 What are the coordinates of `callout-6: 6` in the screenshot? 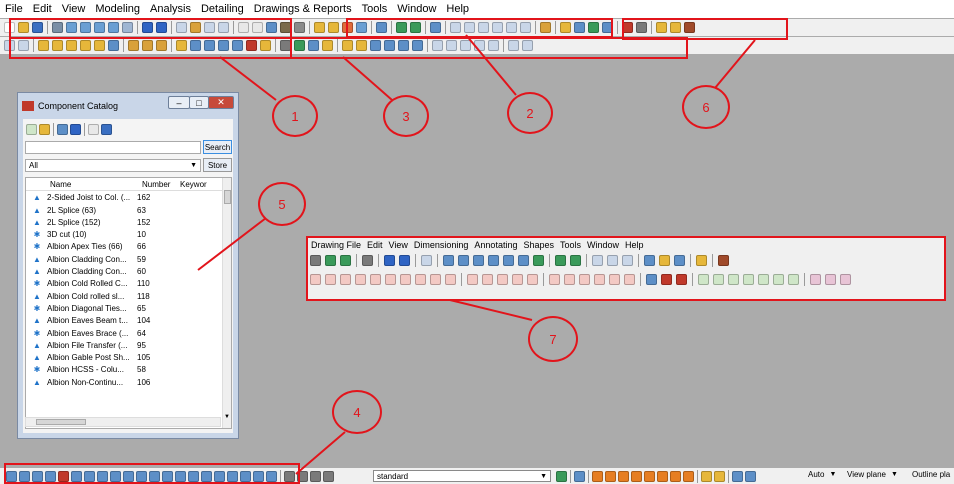 It's located at (706, 107).